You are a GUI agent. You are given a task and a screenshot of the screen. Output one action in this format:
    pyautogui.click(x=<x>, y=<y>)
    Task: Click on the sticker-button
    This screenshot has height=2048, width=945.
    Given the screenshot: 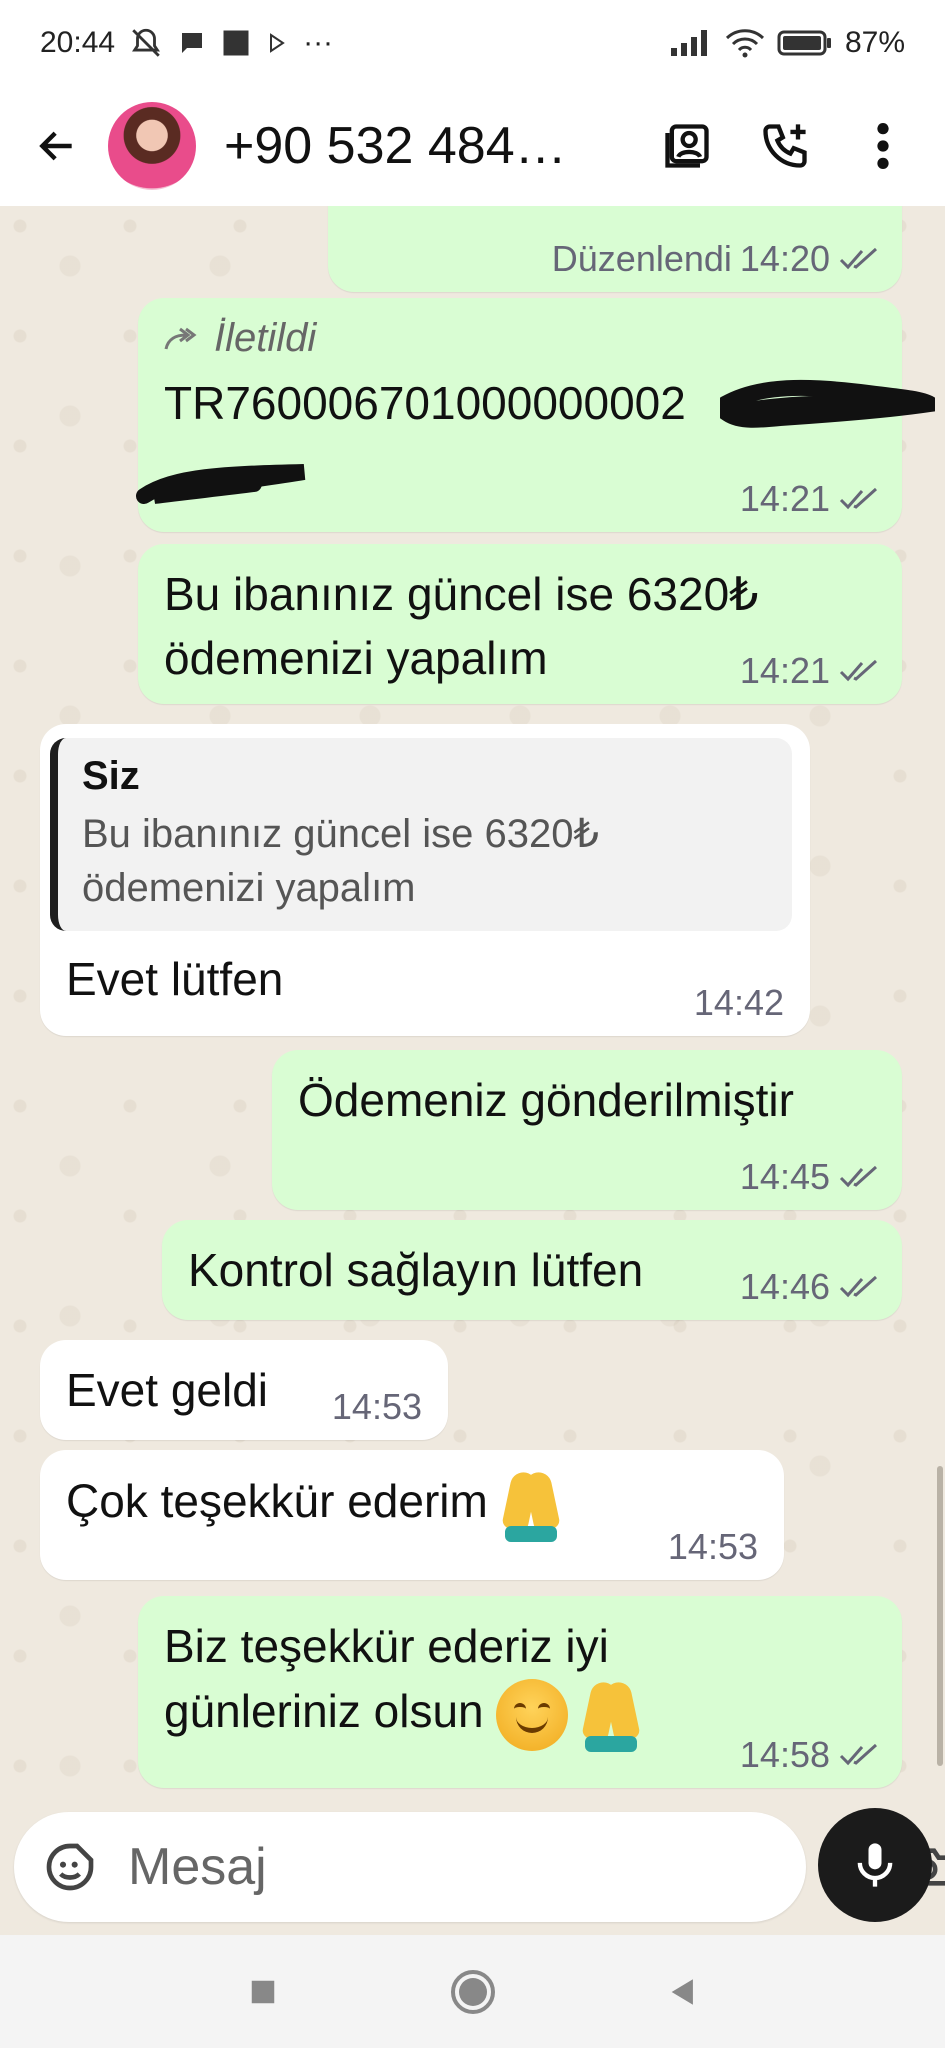 What is the action you would take?
    pyautogui.click(x=70, y=1867)
    